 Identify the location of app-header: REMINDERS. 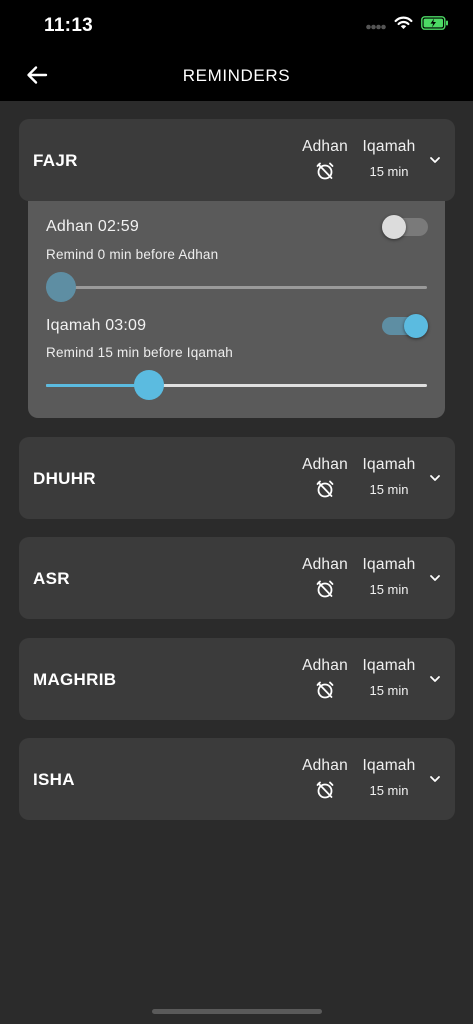
(236, 76).